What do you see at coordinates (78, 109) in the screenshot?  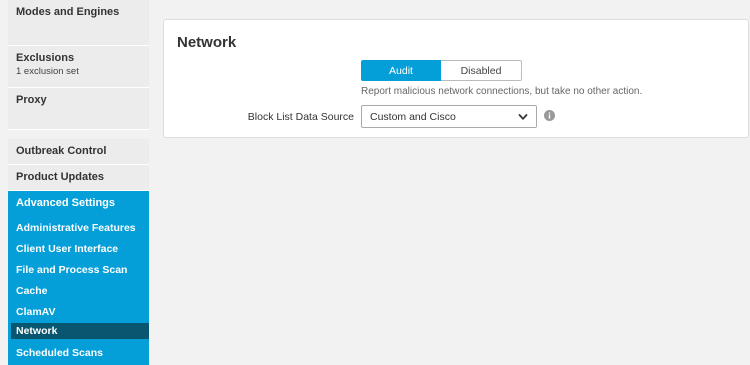 I see `sidebar-item-proxy: Proxy` at bounding box center [78, 109].